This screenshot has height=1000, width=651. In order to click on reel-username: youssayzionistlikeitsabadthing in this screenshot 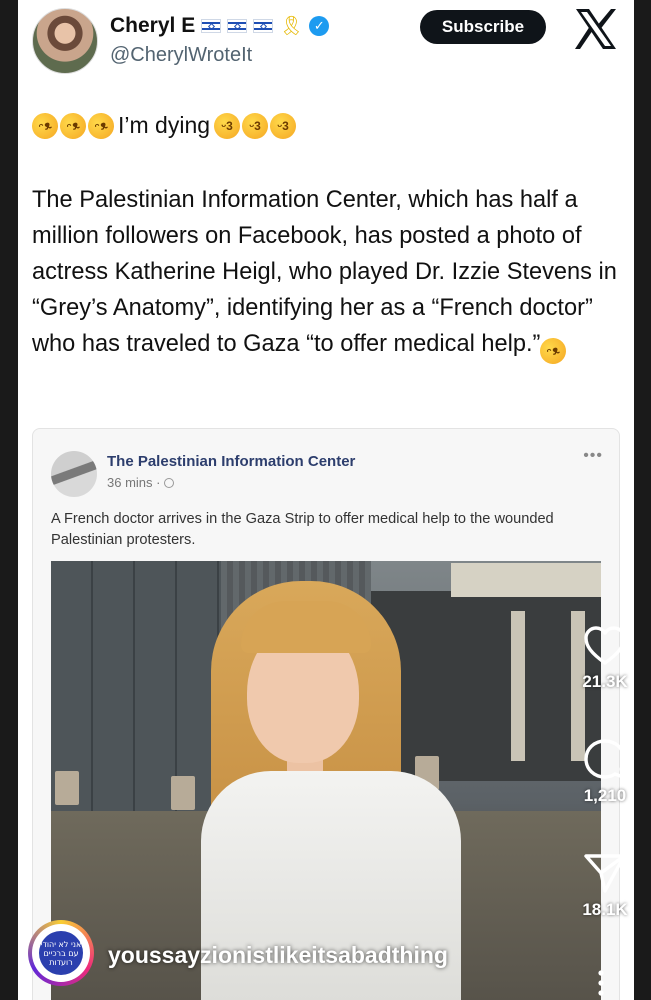, I will do `click(278, 955)`.